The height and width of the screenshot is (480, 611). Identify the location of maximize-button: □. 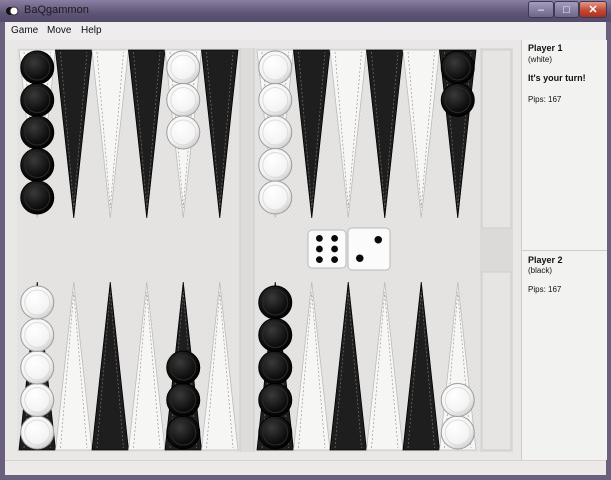
(566, 9).